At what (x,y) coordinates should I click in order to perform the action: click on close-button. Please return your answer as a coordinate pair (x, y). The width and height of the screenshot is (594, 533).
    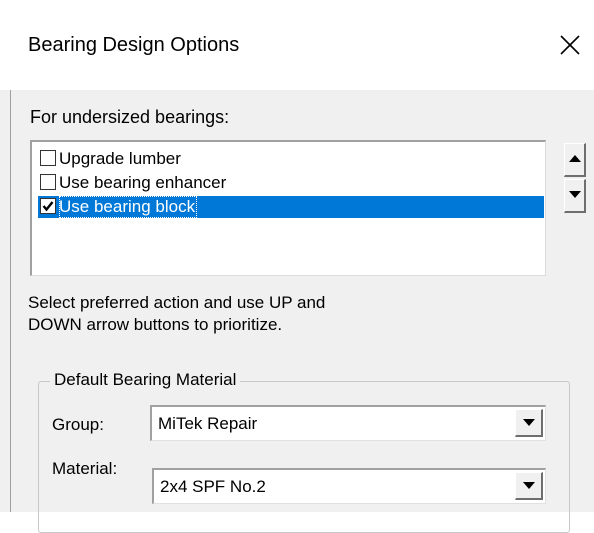
    Looking at the image, I should click on (569, 45).